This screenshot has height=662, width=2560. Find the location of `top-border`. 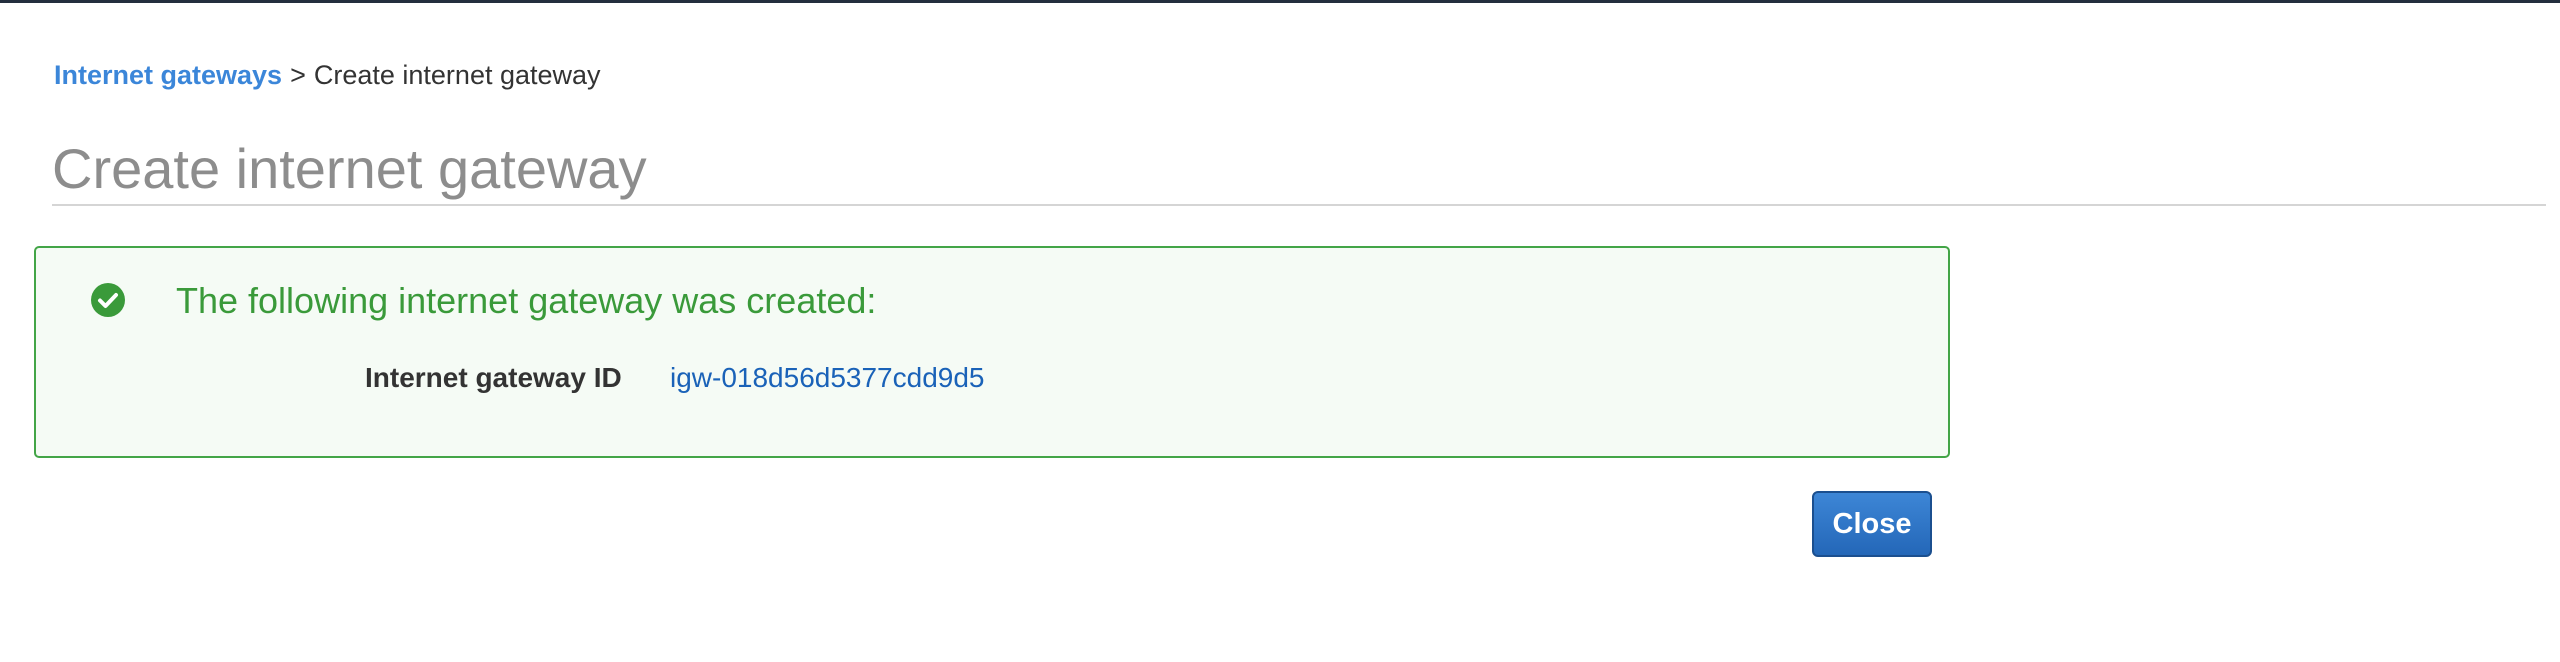

top-border is located at coordinates (1280, 1).